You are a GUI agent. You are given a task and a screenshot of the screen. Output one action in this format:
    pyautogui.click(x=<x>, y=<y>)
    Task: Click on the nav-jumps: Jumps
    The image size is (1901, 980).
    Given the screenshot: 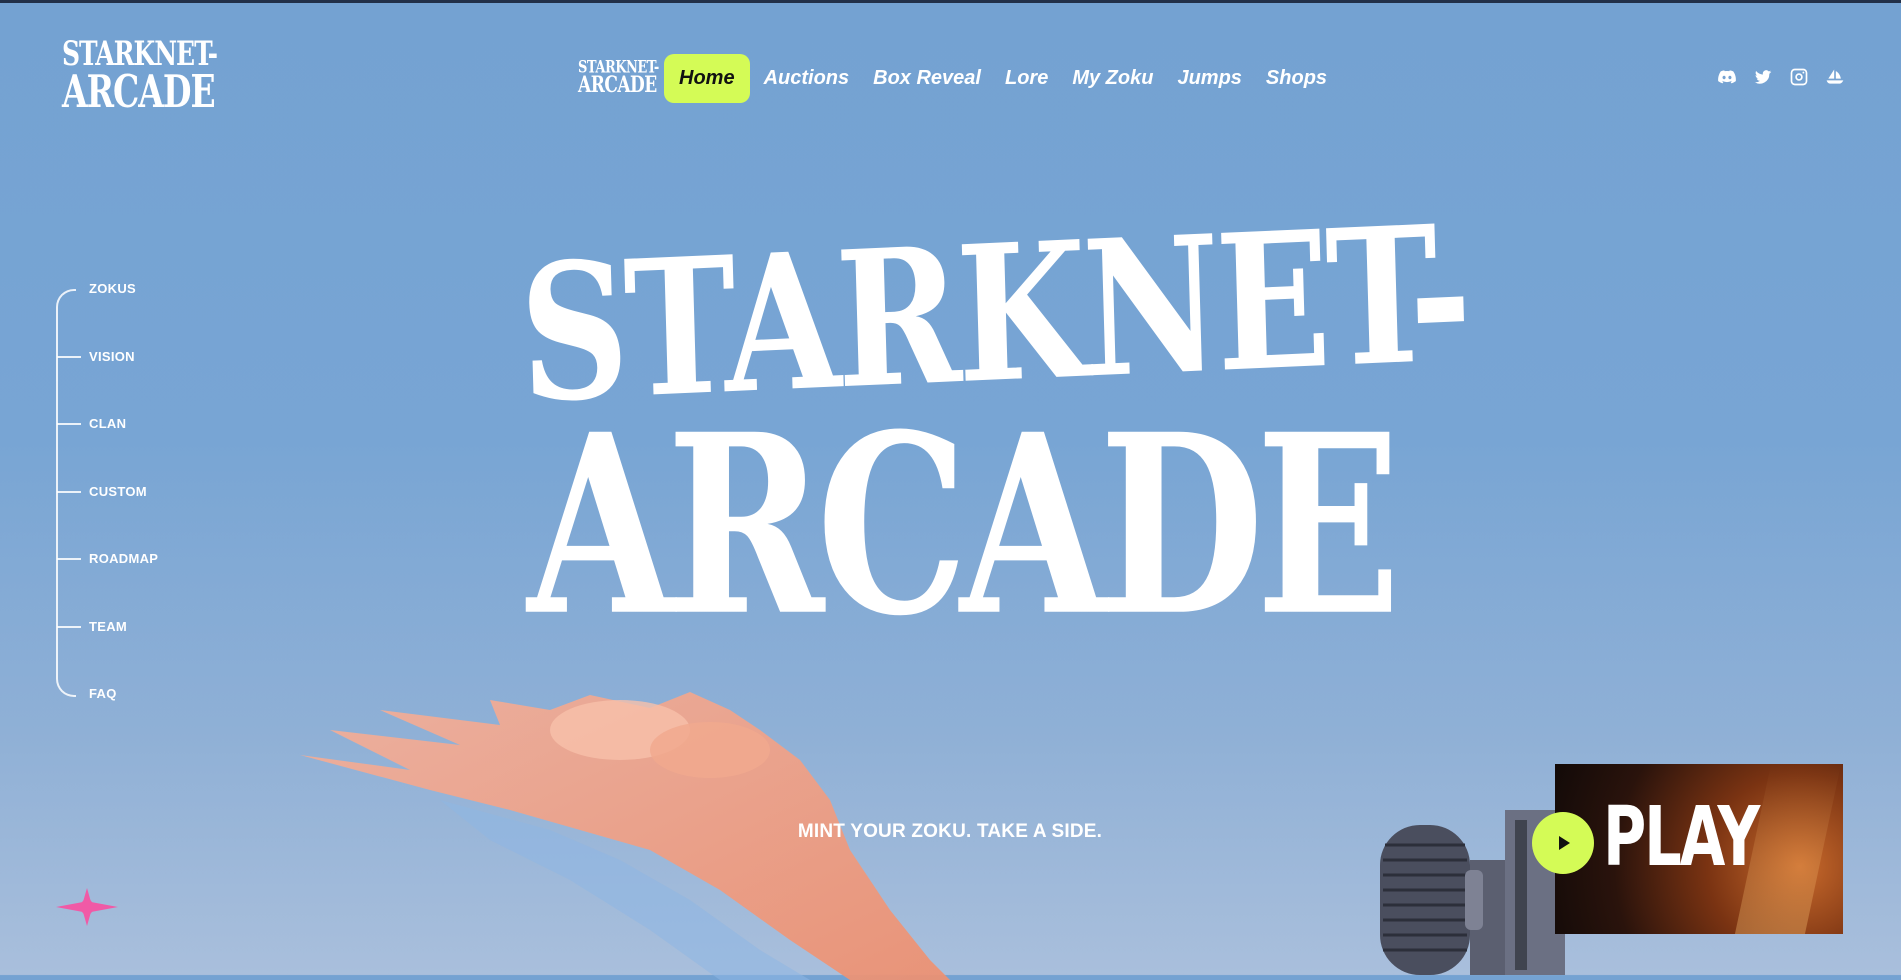 What is the action you would take?
    pyautogui.click(x=1209, y=78)
    